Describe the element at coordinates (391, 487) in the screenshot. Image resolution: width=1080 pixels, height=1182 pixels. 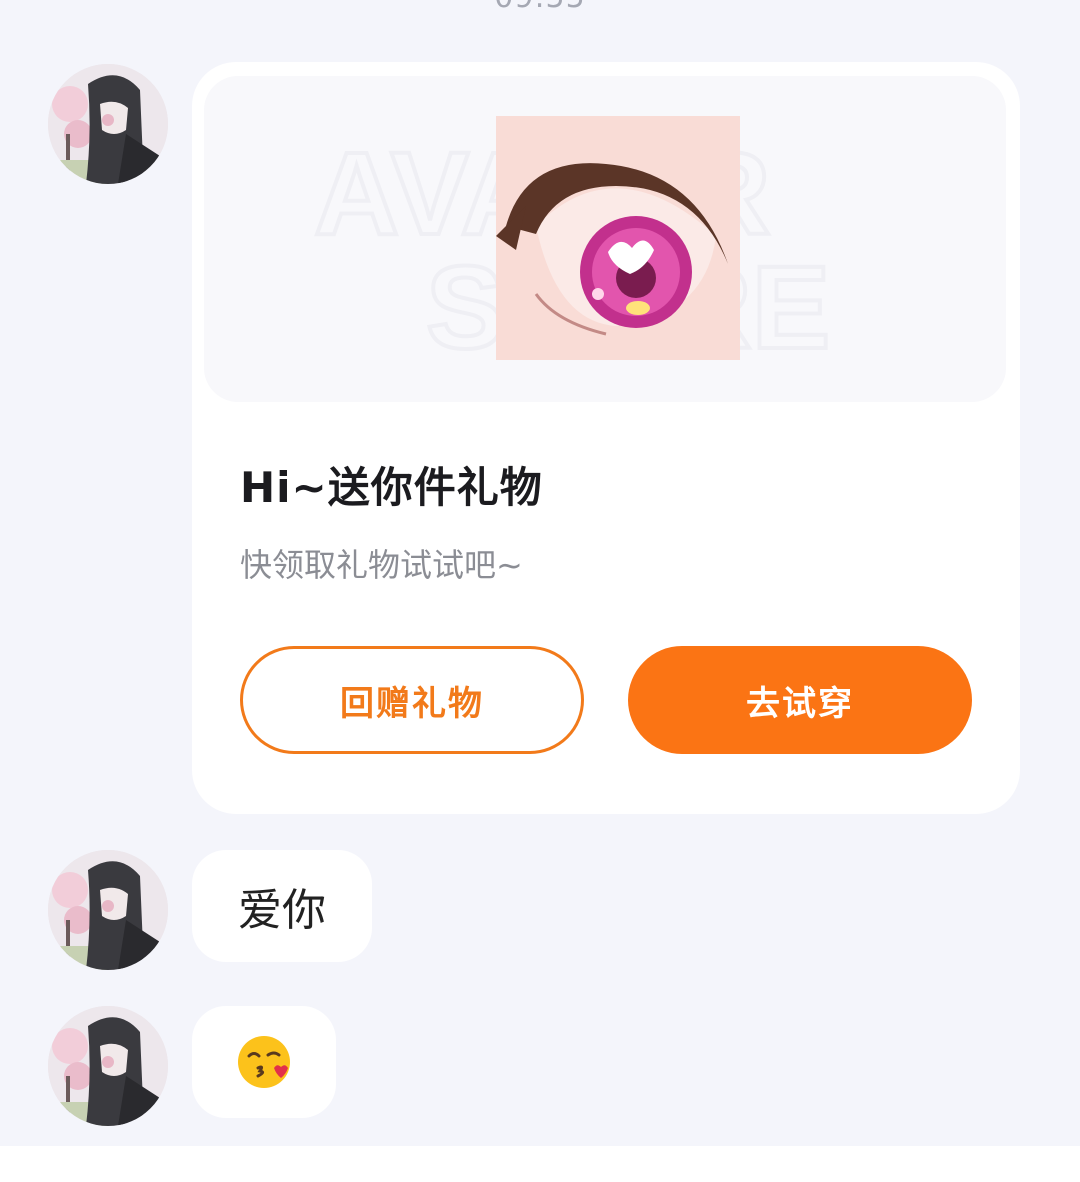
I see `gift-title: Hi~送你件礼物` at that location.